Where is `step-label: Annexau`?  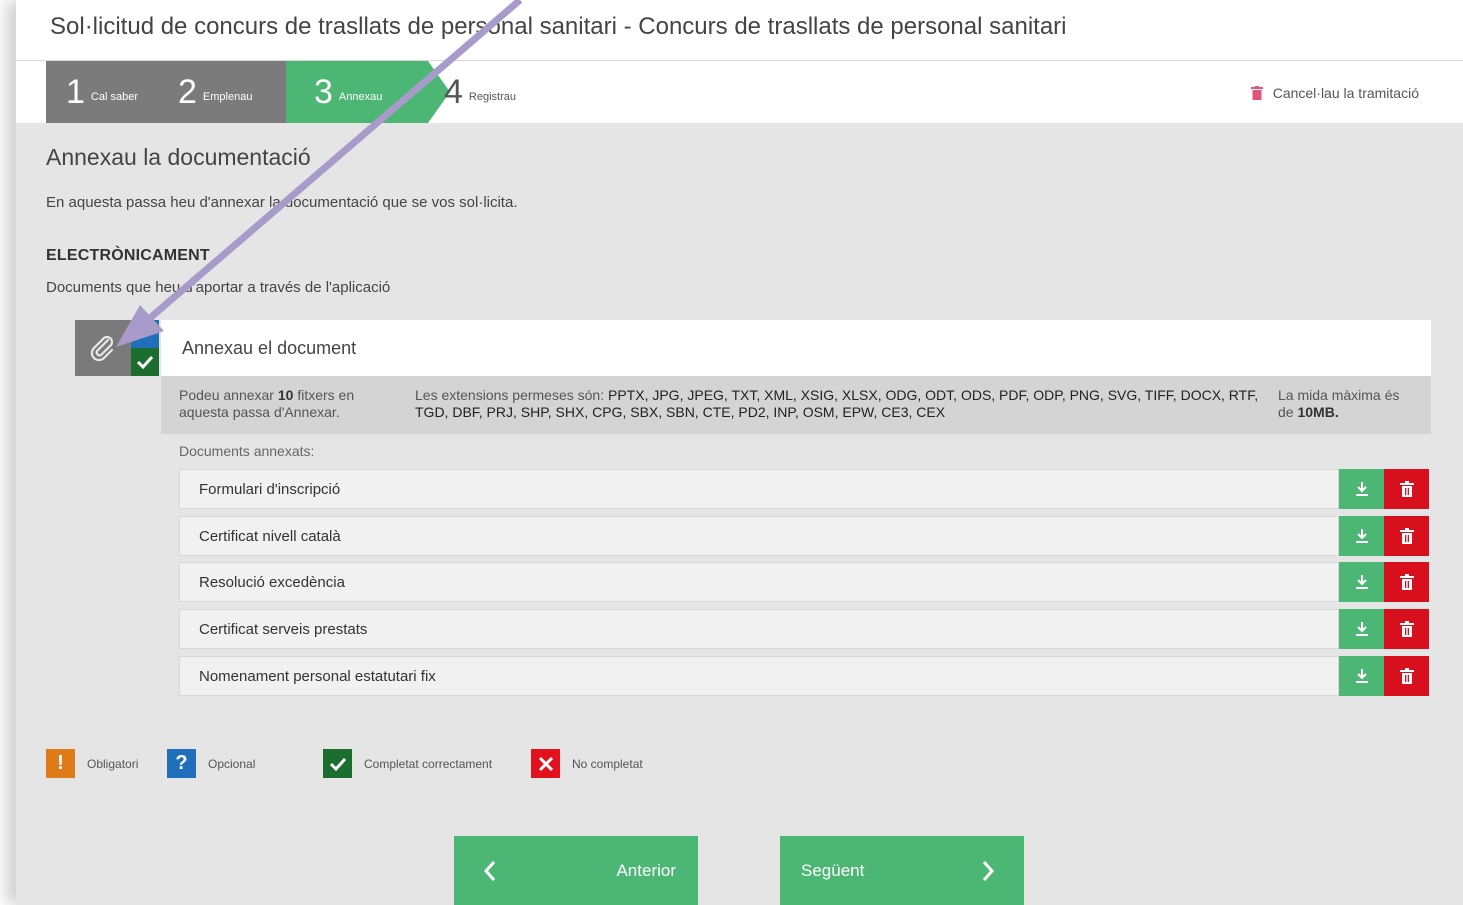
step-label: Annexau is located at coordinates (360, 97).